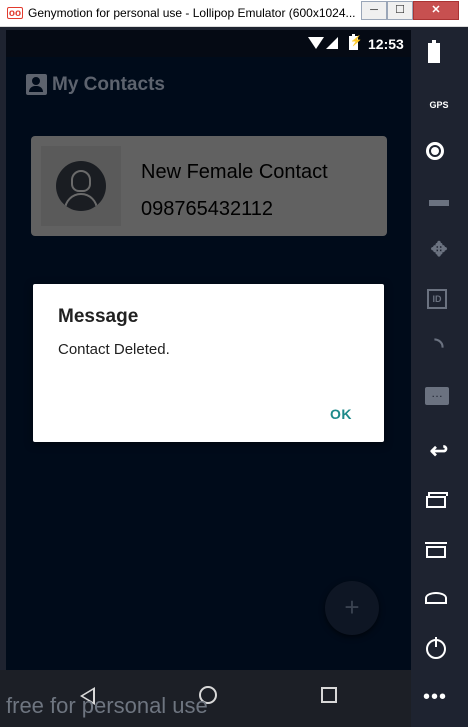 This screenshot has width=468, height=727. What do you see at coordinates (439, 105) in the screenshot?
I see `gps-icon: GPS` at bounding box center [439, 105].